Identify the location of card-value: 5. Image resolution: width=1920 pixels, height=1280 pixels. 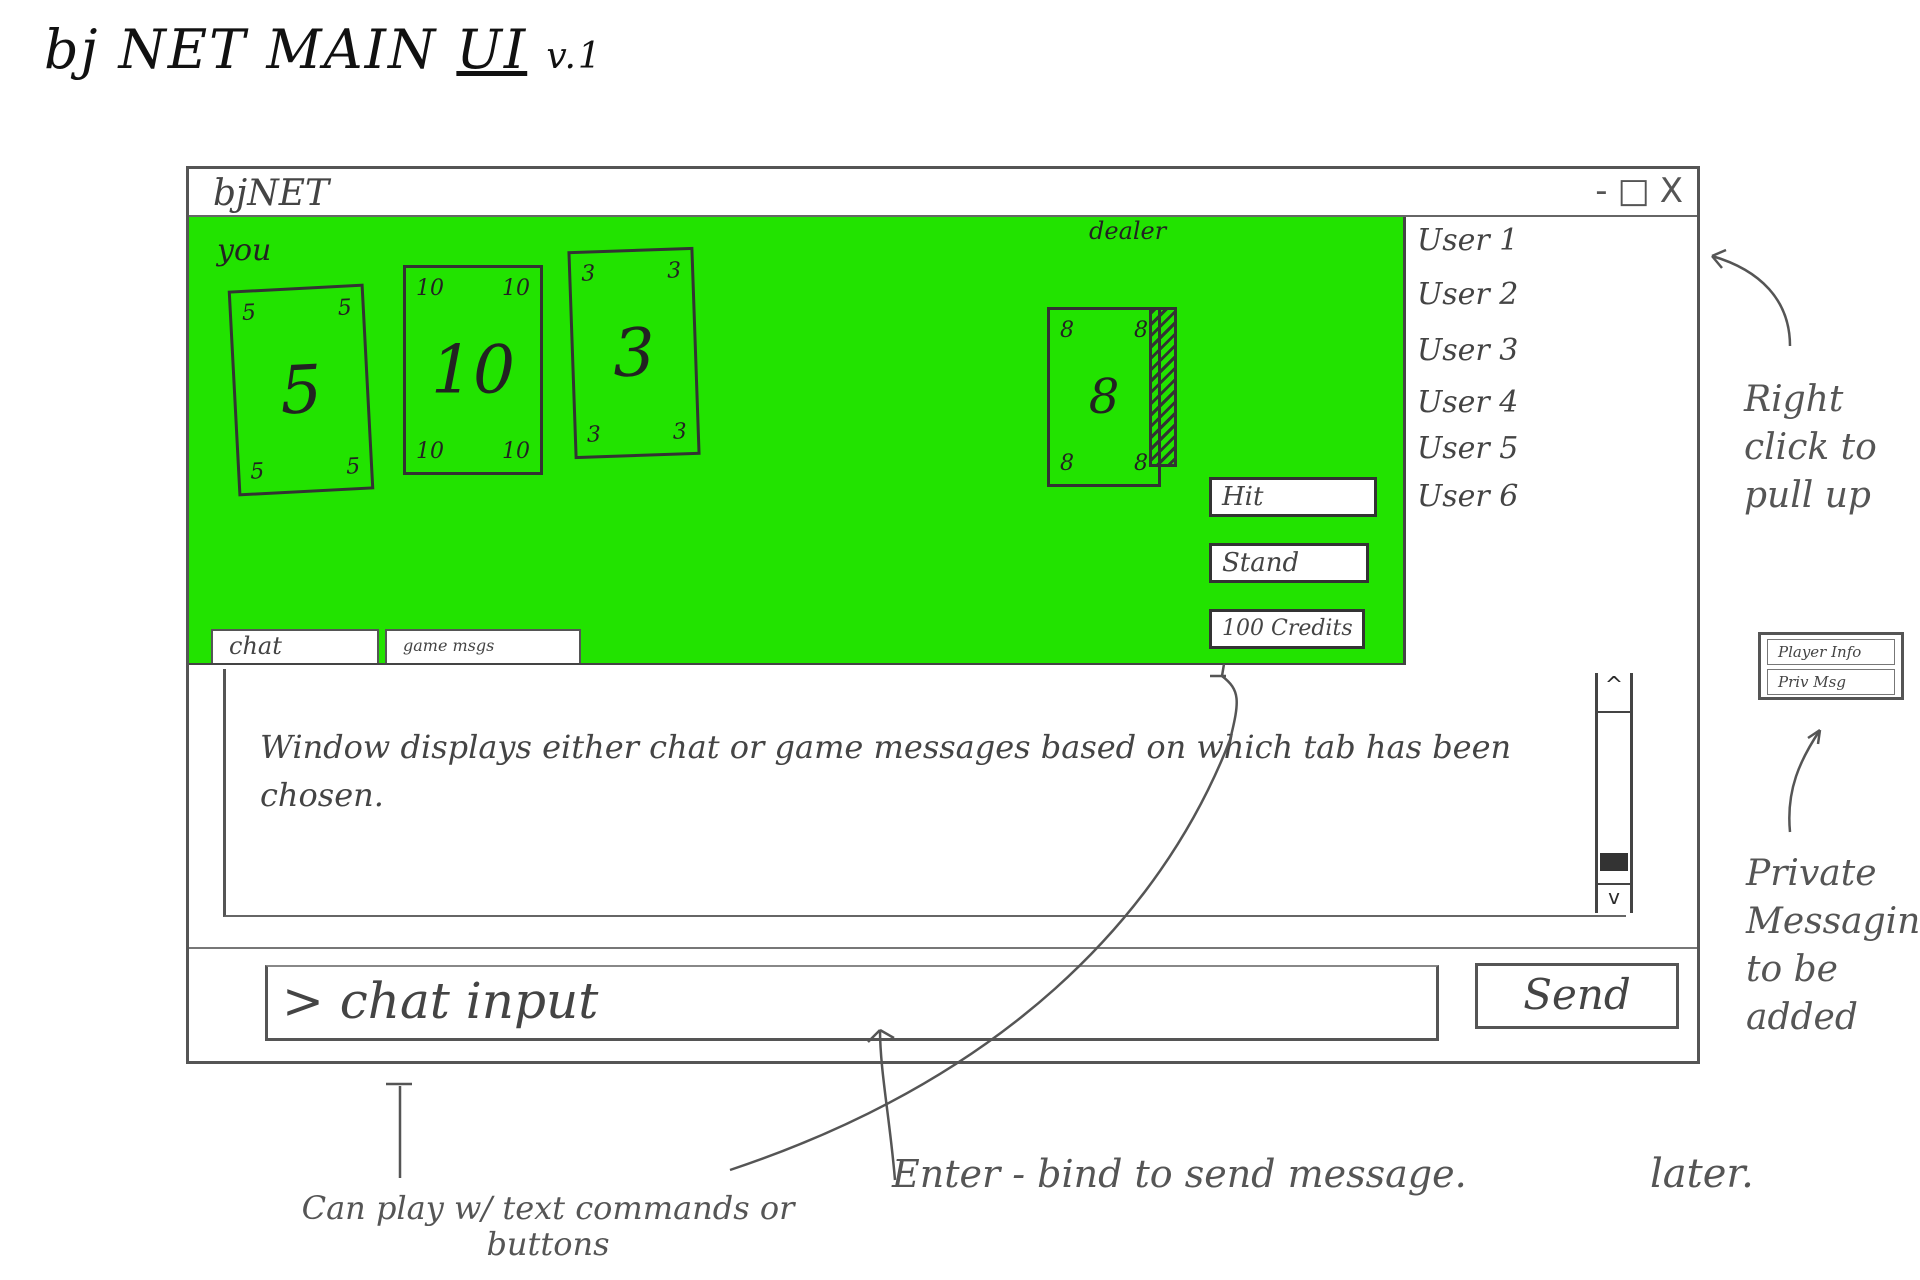
(301, 390).